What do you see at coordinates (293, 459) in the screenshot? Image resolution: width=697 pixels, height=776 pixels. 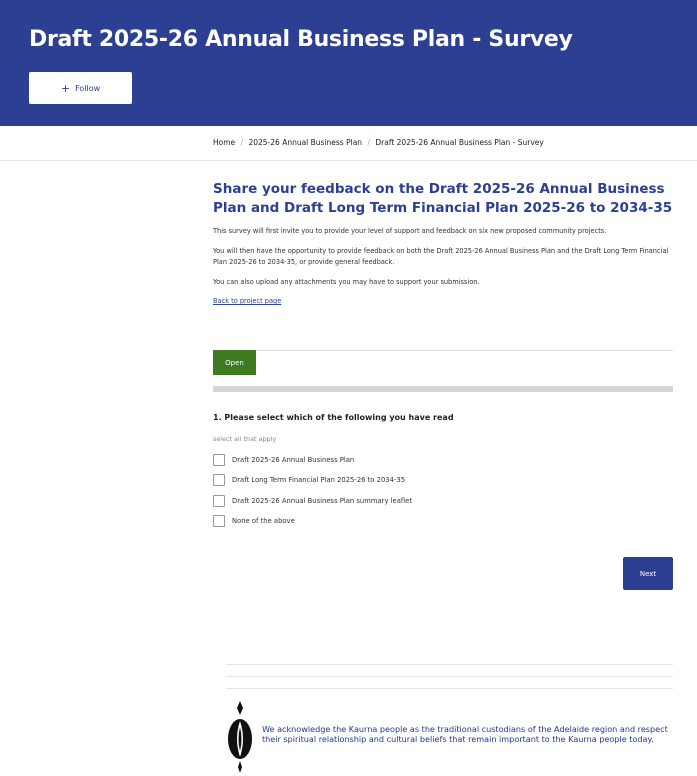 I see `option-label: Draft 2025-26 Annual Business Plan` at bounding box center [293, 459].